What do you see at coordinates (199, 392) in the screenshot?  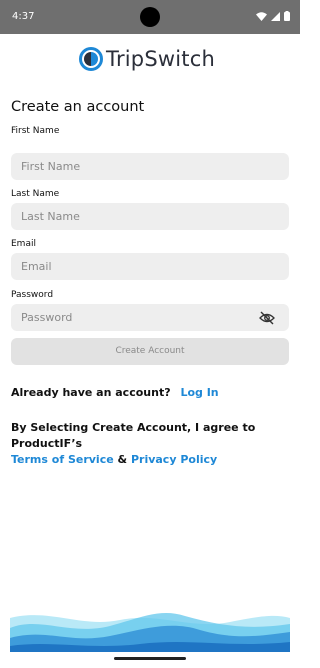 I see `login-link: Log In` at bounding box center [199, 392].